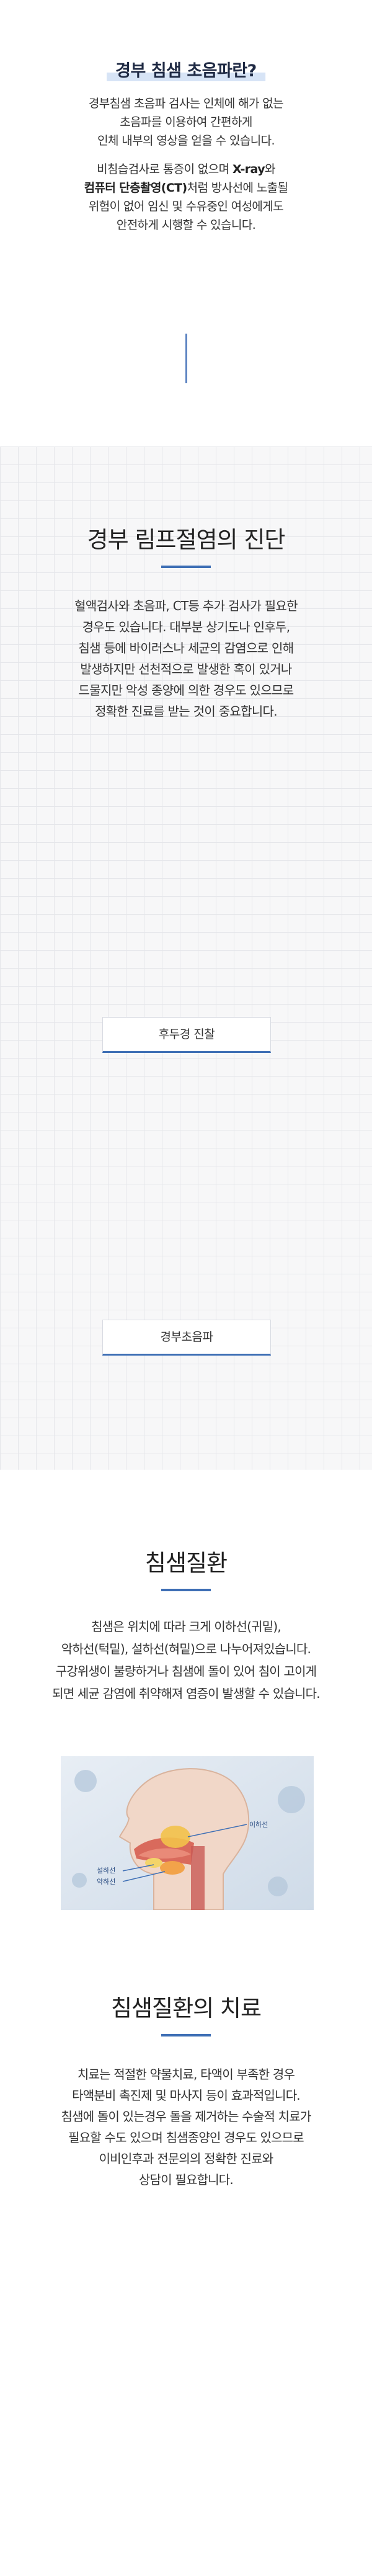  What do you see at coordinates (198, 1878) in the screenshot?
I see `throat` at bounding box center [198, 1878].